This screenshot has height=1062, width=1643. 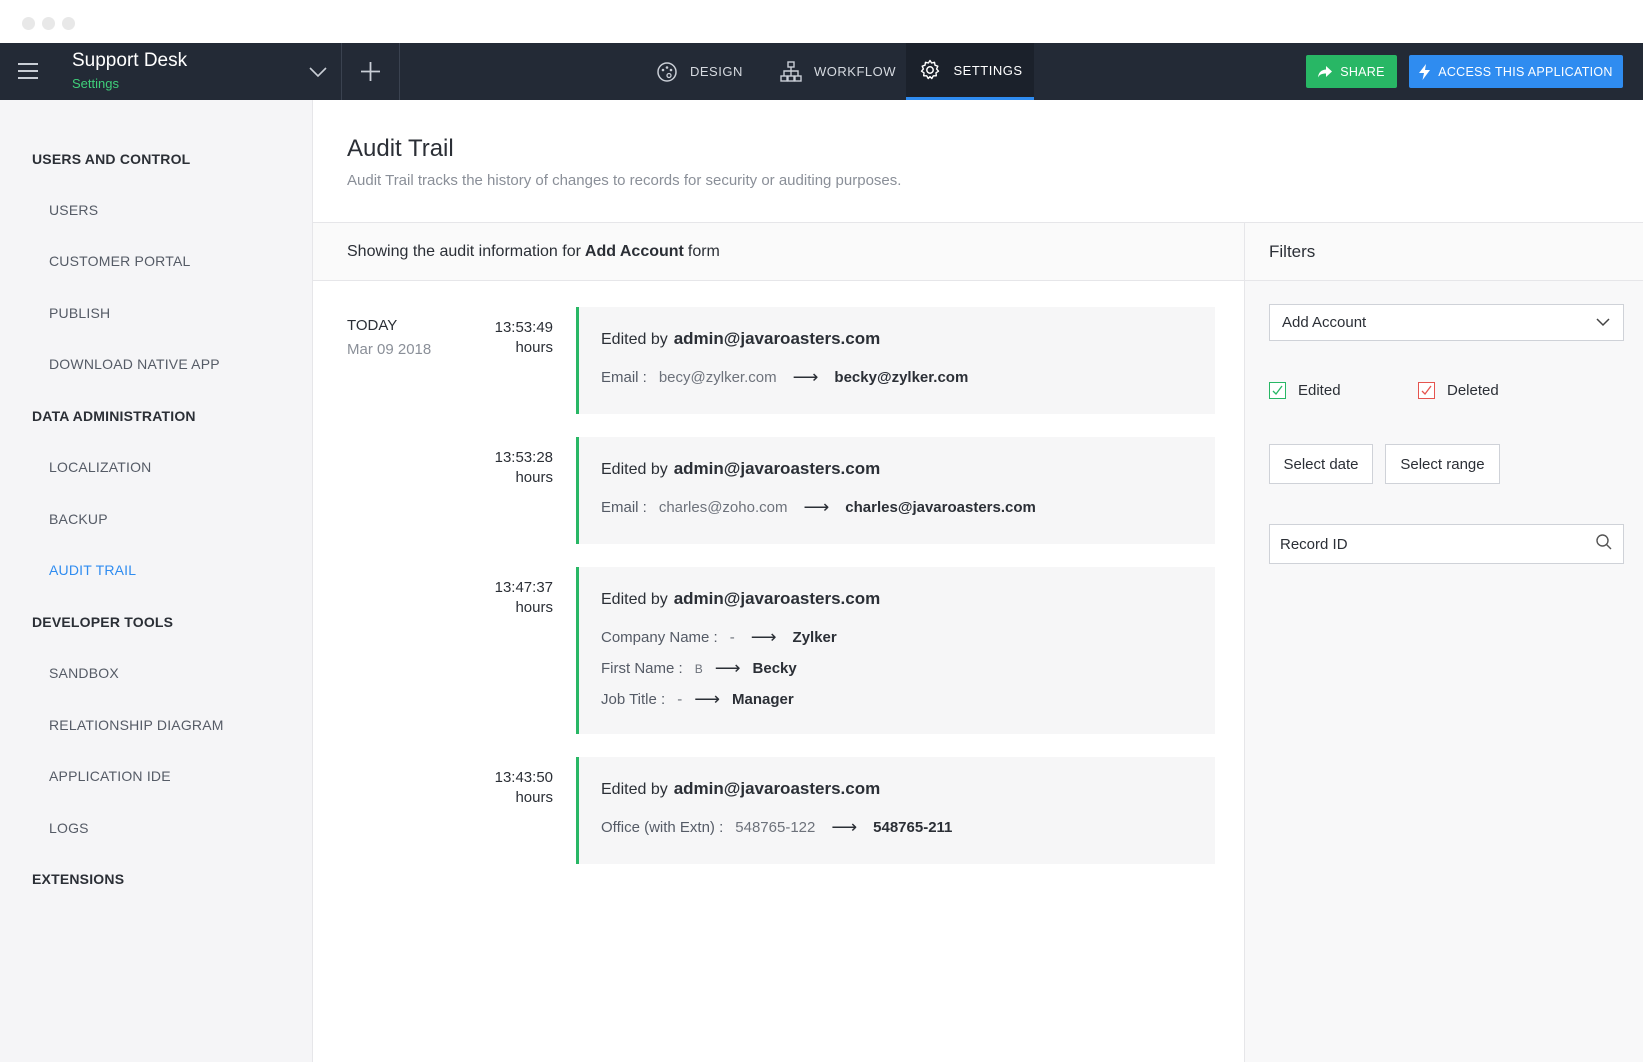 What do you see at coordinates (908, 668) in the screenshot?
I see `change-row: First Name : B ⟶ Becky` at bounding box center [908, 668].